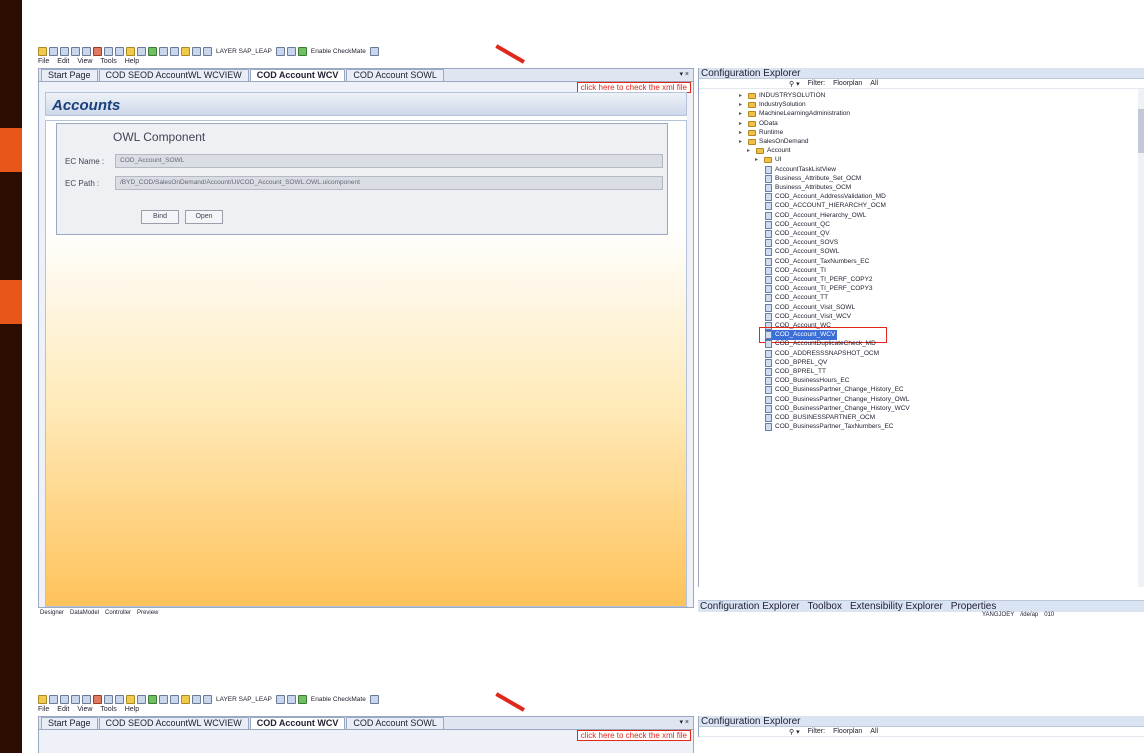  What do you see at coordinates (825, 606) in the screenshot?
I see `tab-toolbox: Toolbox` at bounding box center [825, 606].